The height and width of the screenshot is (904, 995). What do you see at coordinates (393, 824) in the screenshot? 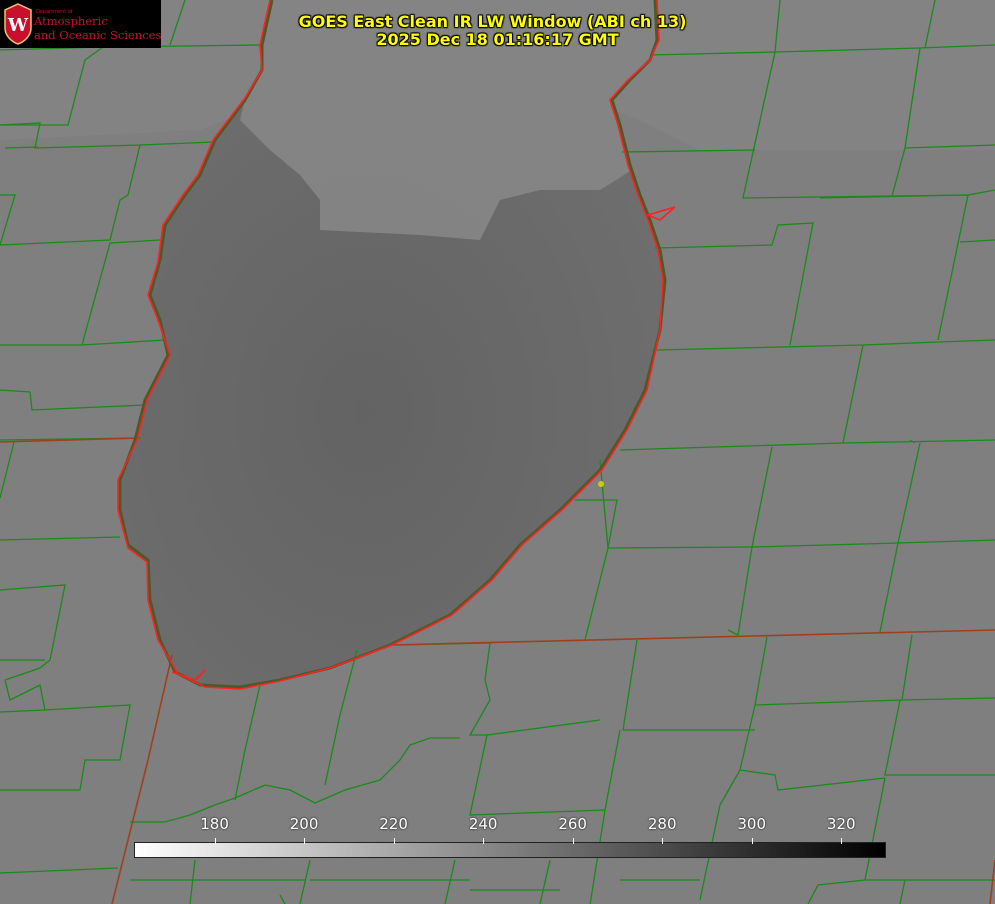
I see `colorbar-tick-label: 220` at bounding box center [393, 824].